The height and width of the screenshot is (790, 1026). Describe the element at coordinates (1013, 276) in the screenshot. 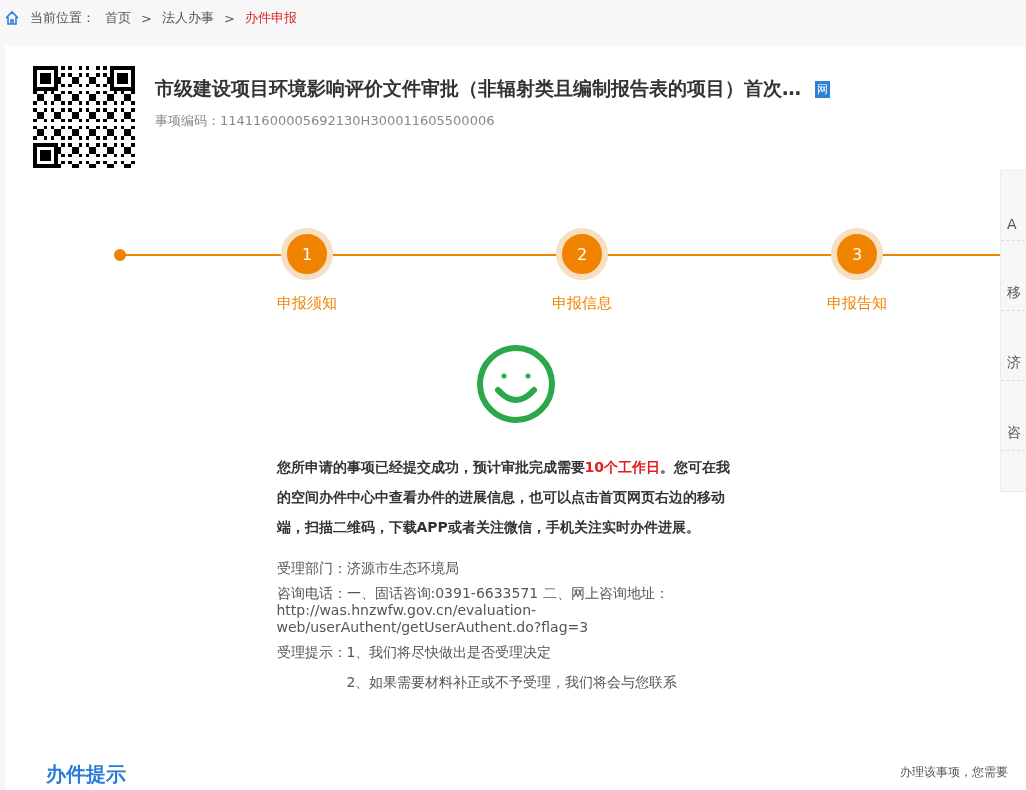

I see `side-item: 移` at that location.